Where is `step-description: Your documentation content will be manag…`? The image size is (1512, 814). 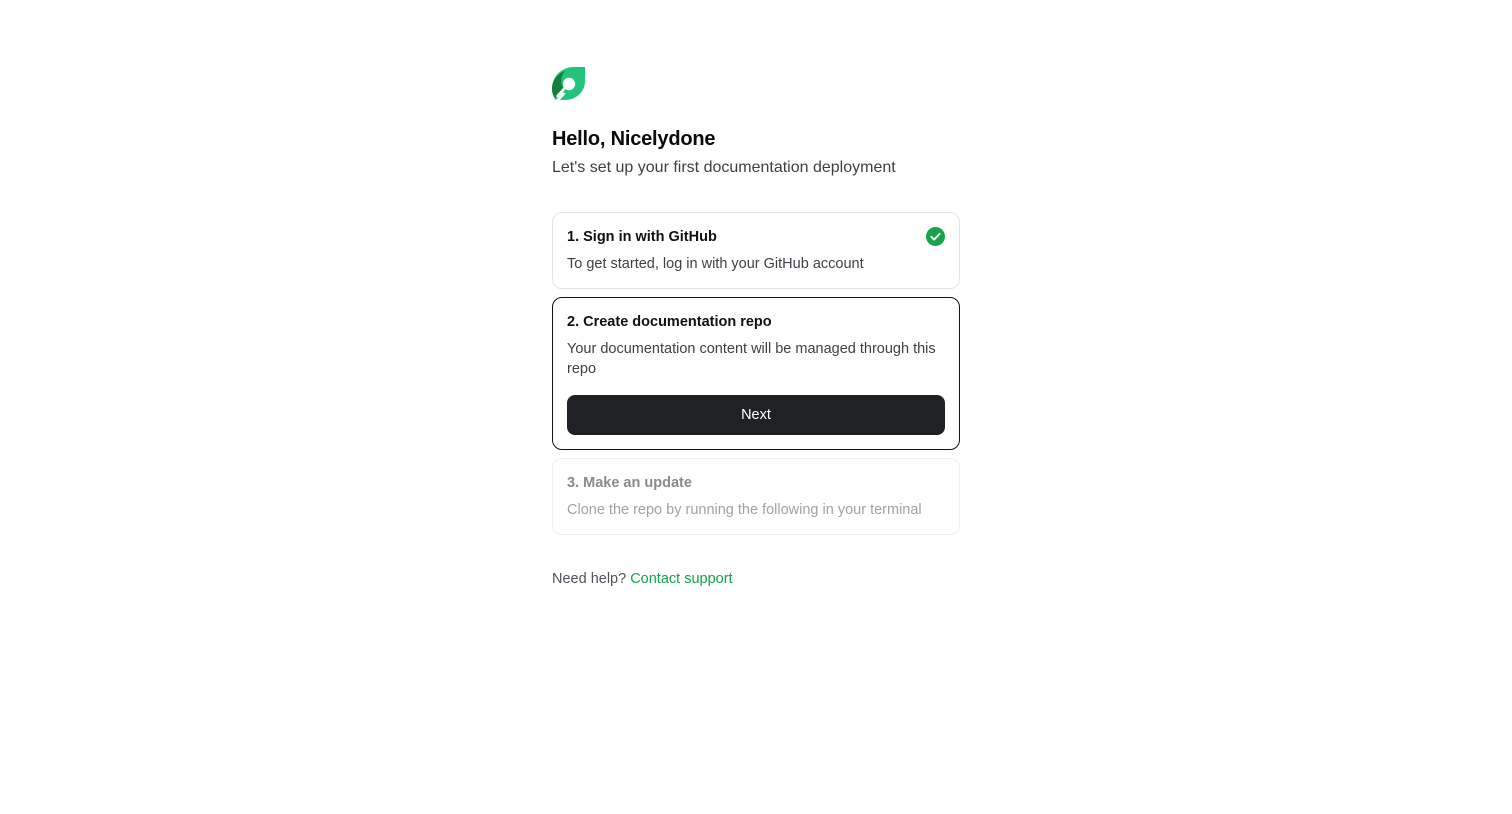
step-description: Your documentation content will be manag… is located at coordinates (751, 359).